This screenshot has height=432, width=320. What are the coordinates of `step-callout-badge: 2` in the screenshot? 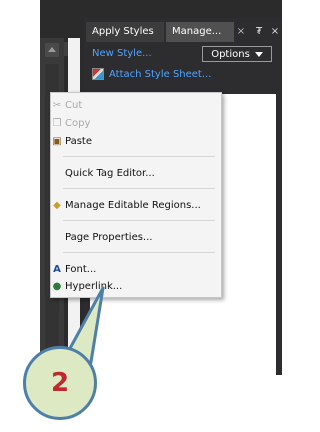 It's located at (60, 383).